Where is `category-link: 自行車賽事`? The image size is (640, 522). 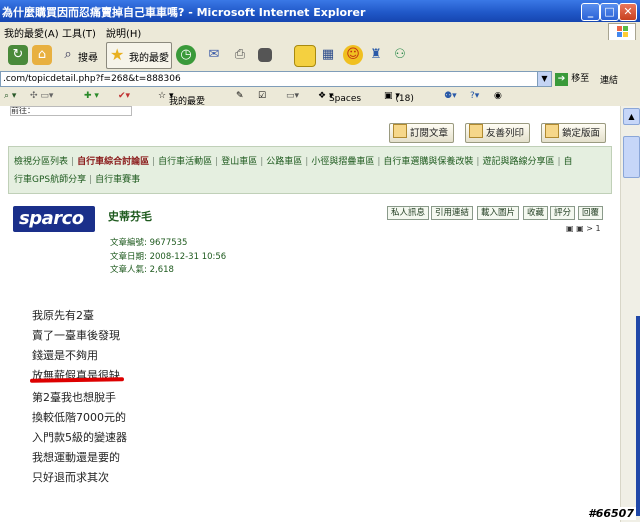 category-link: 自行車賽事 is located at coordinates (117, 180).